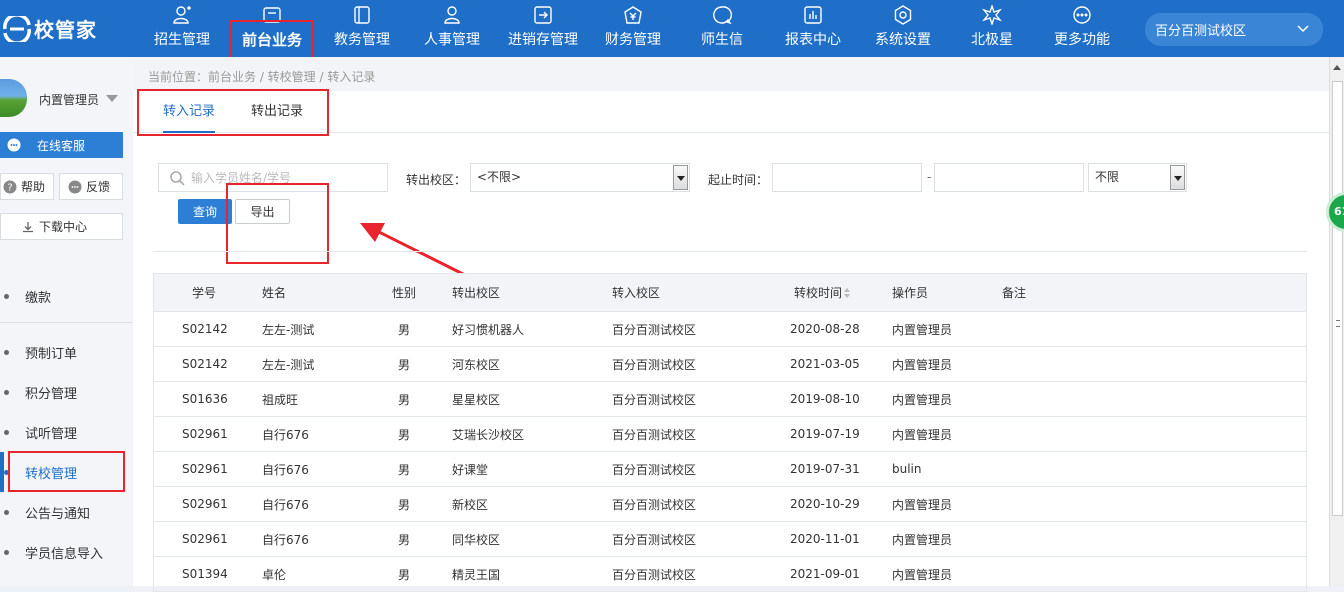 Image resolution: width=1344 pixels, height=592 pixels. I want to click on column-header-name: 姓名, so click(274, 292).